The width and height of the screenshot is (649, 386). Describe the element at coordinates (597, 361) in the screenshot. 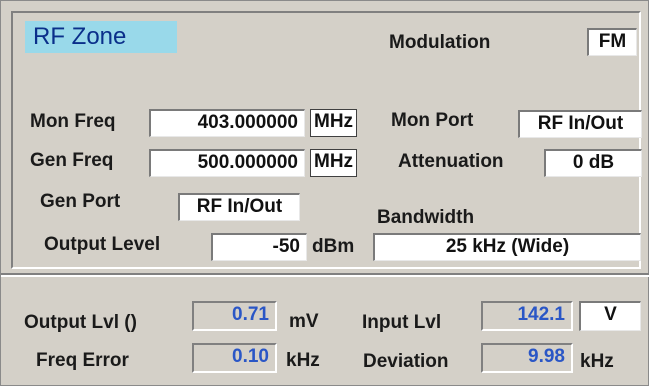

I see `deviation-unit: kHz` at that location.